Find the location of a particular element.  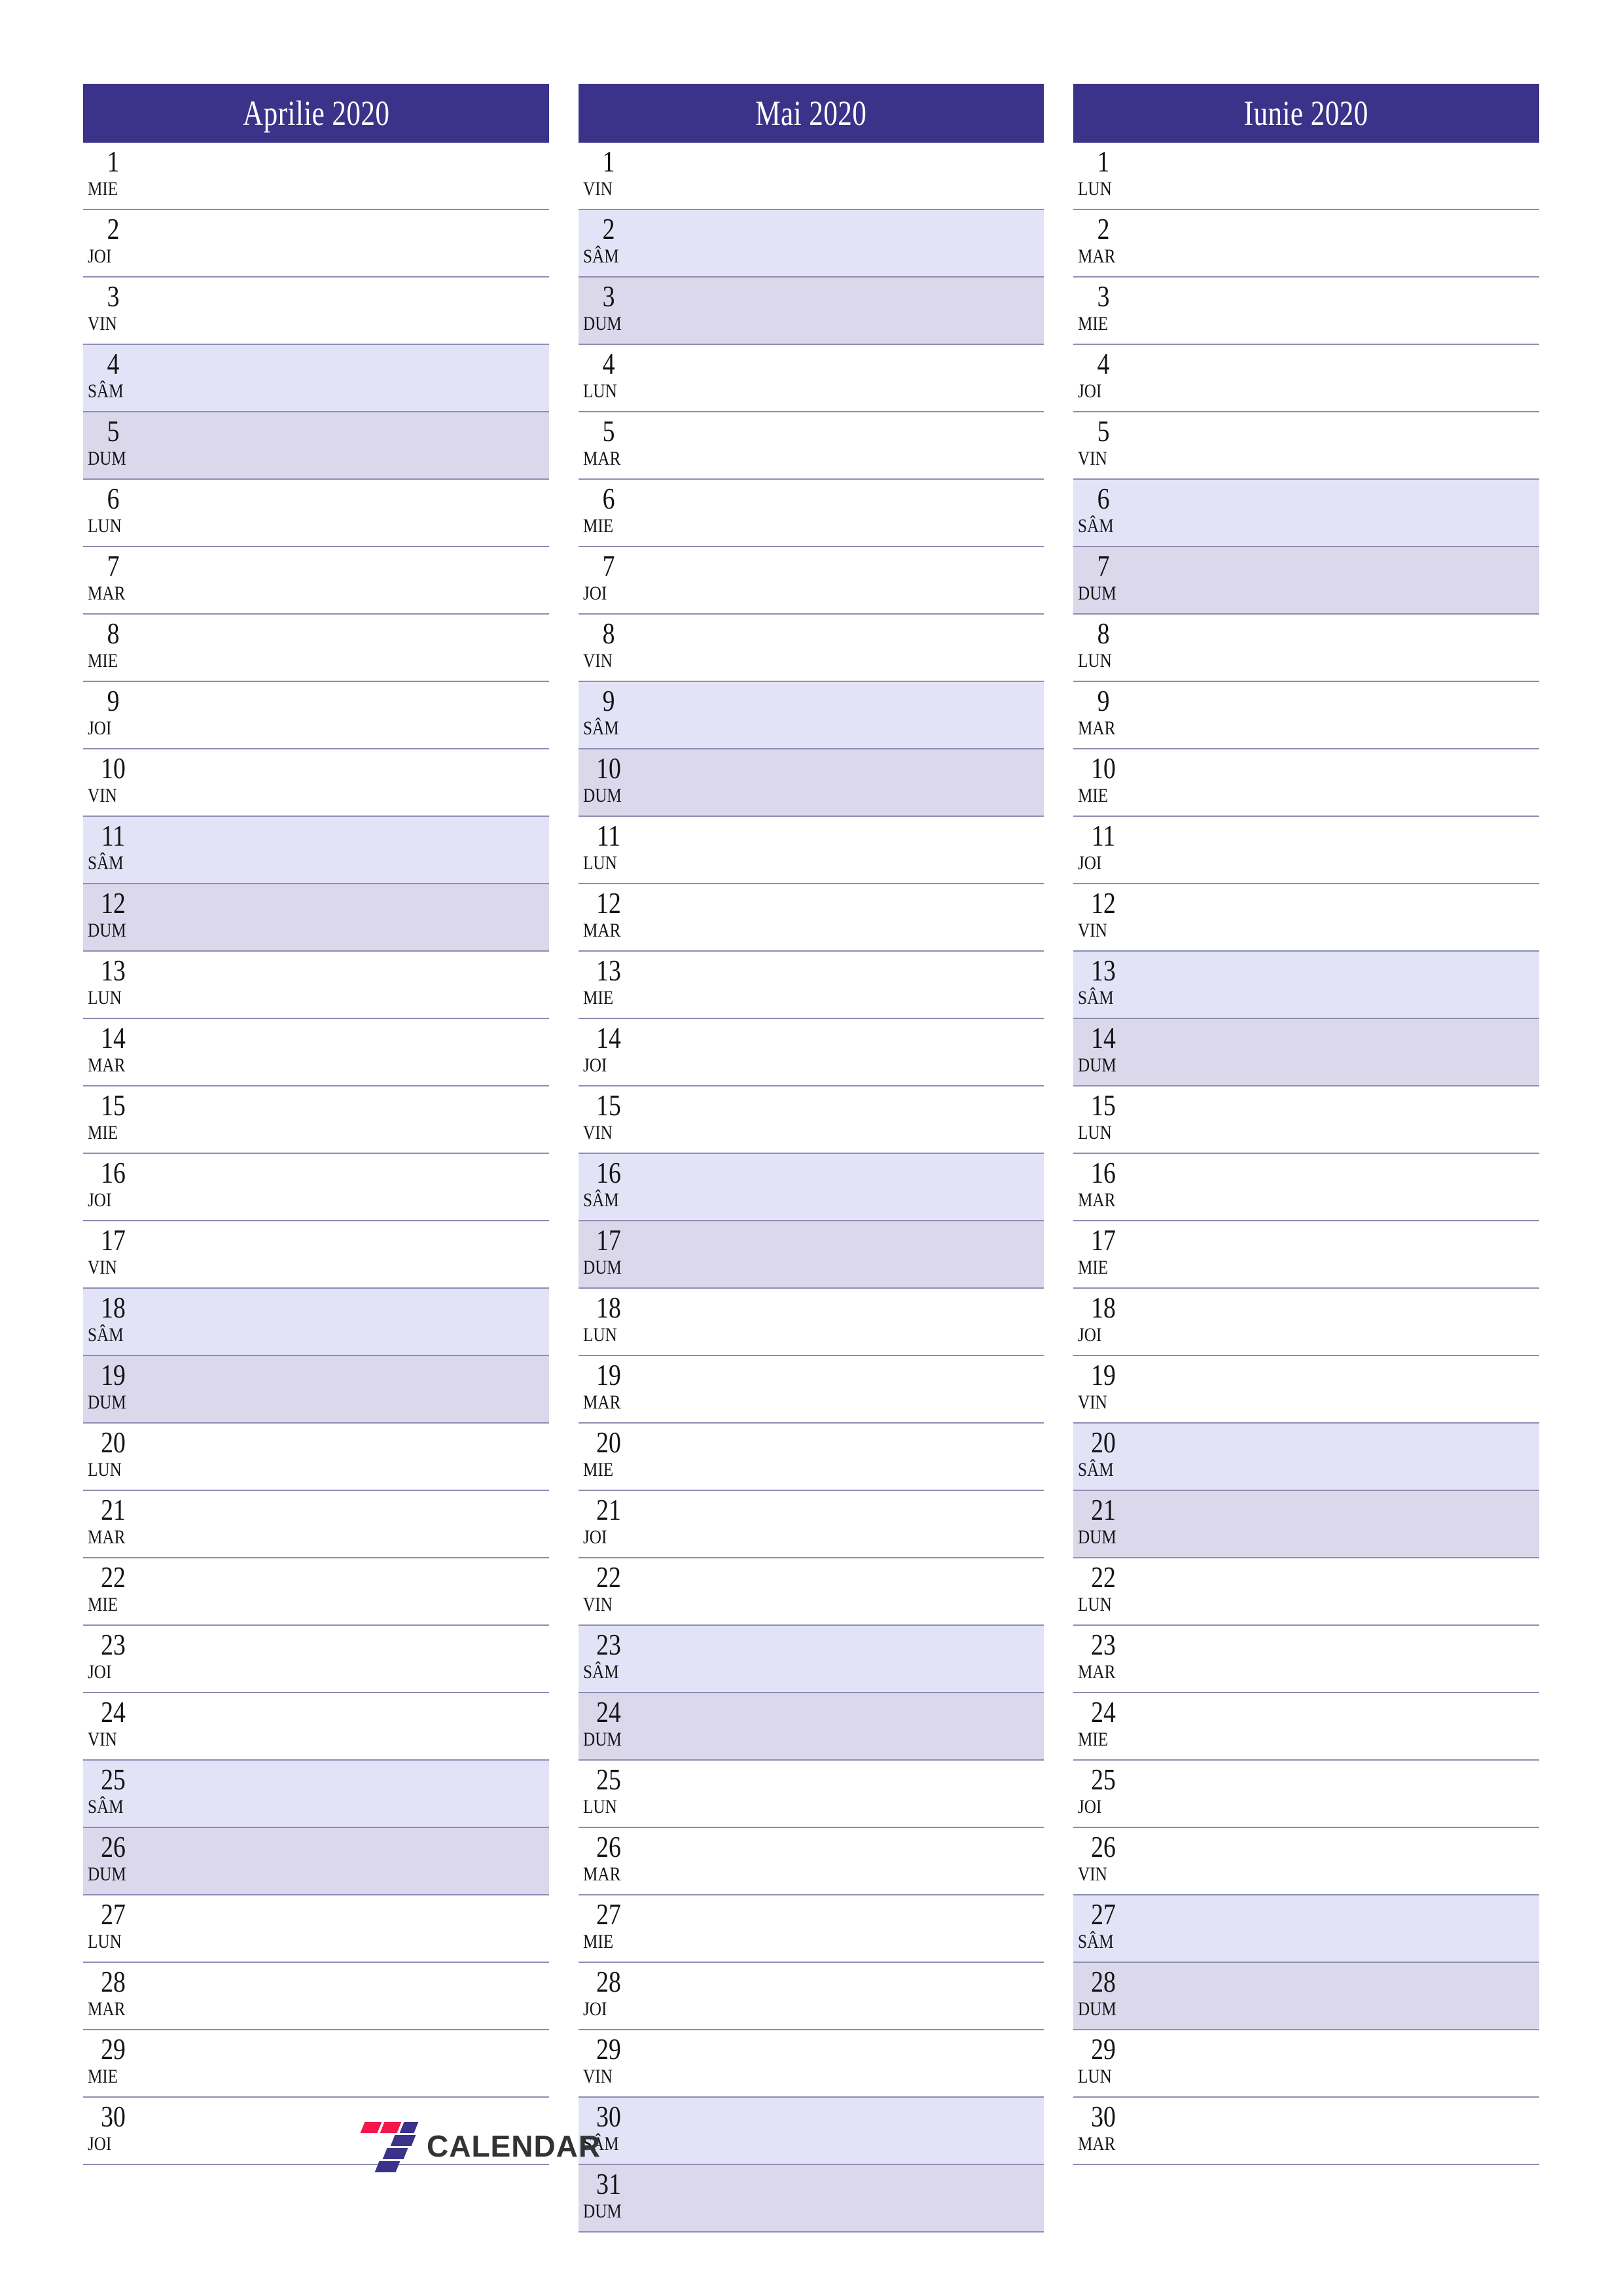

day-row: 14 DUM is located at coordinates (1306, 1052).